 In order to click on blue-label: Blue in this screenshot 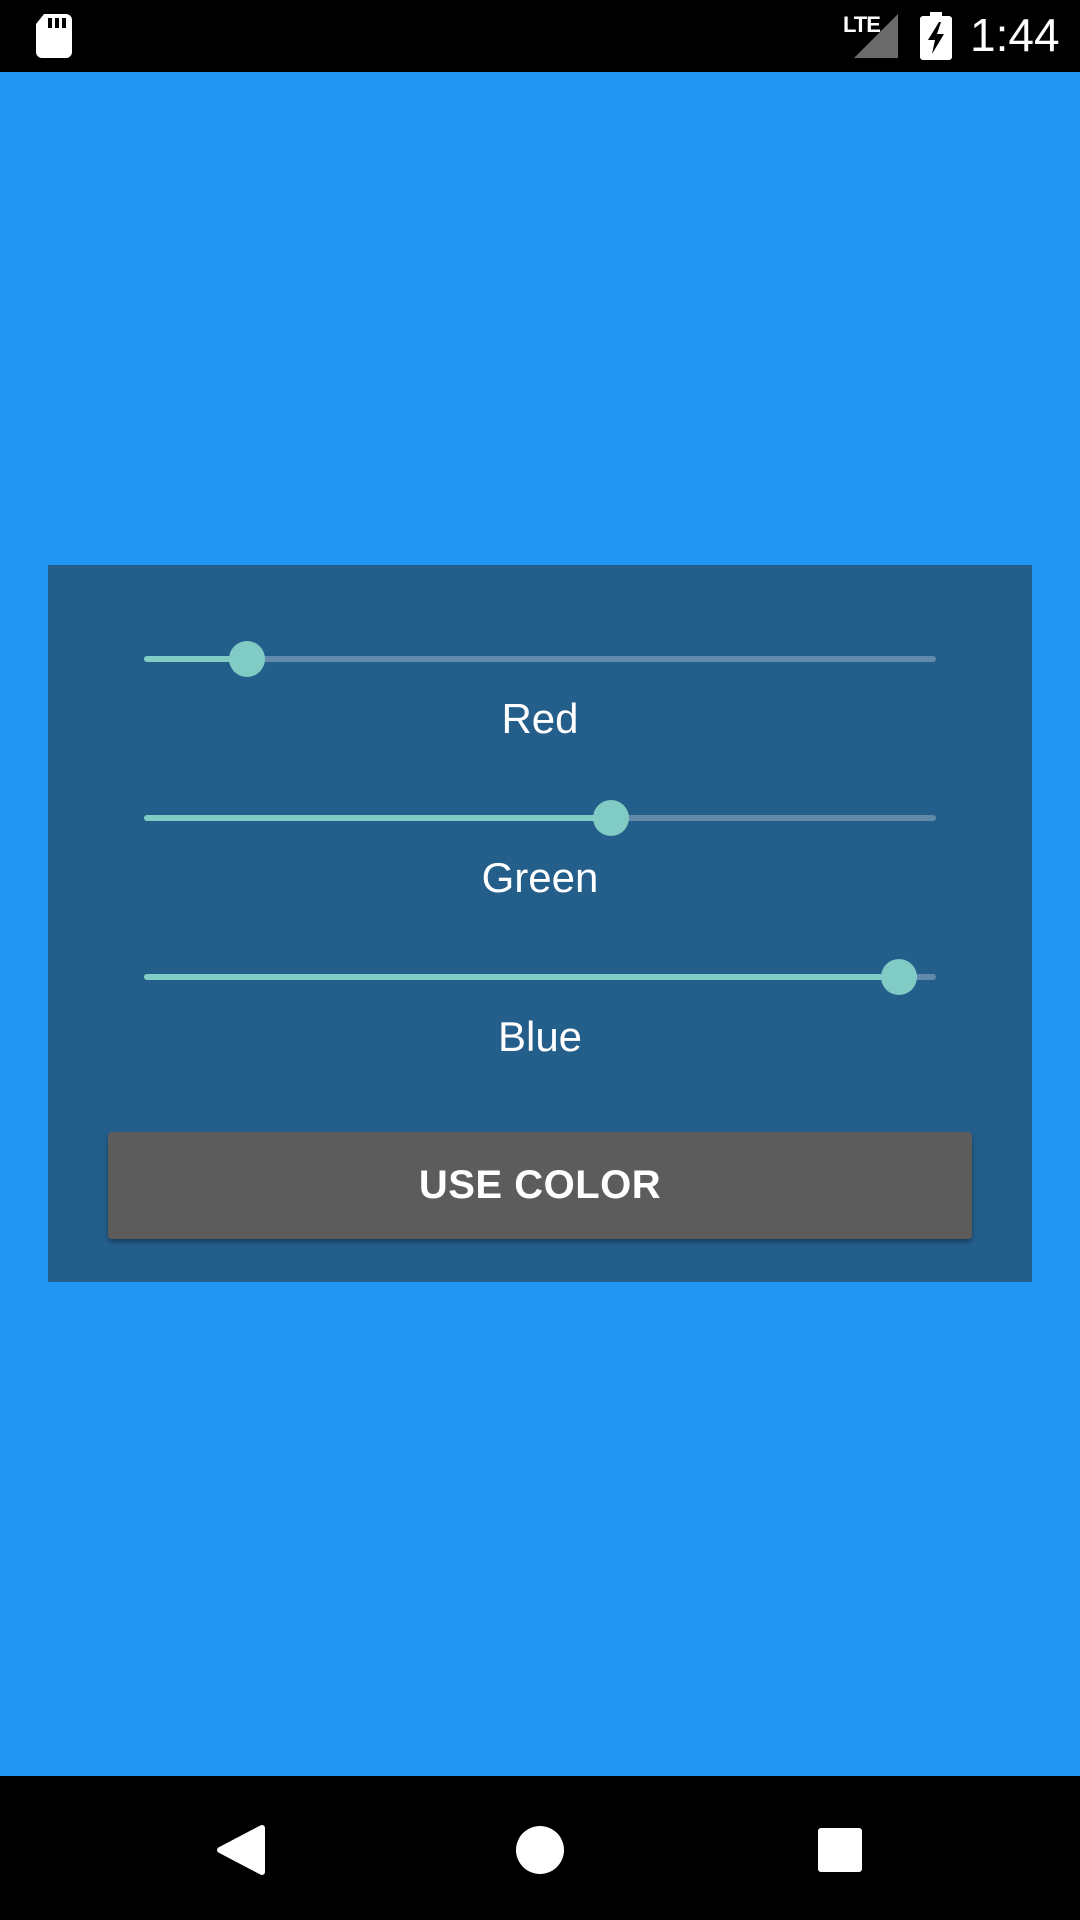, I will do `click(540, 1036)`.